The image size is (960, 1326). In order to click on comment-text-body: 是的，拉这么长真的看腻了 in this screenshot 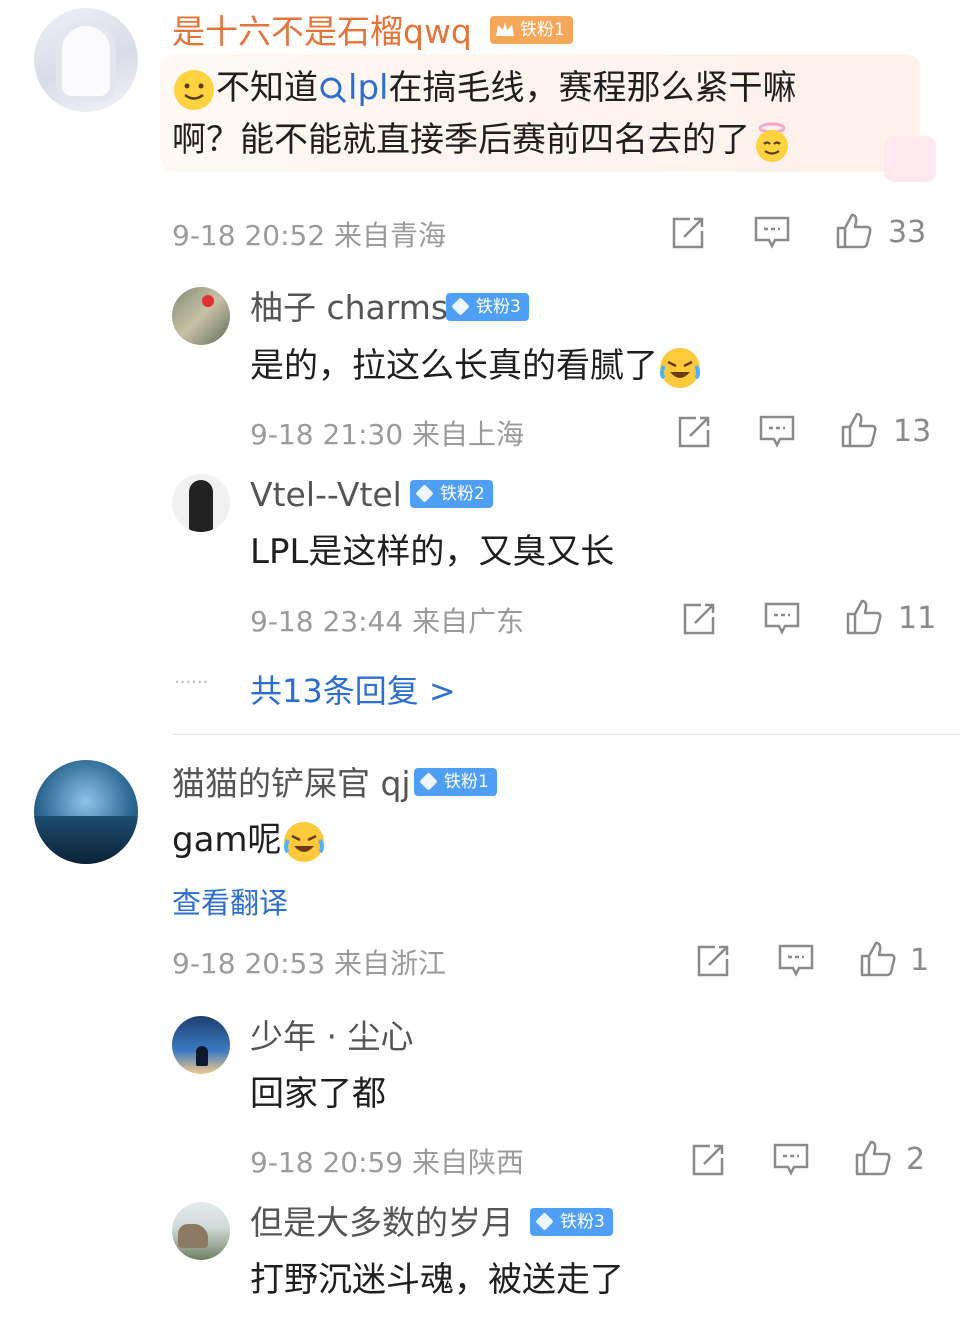, I will do `click(454, 366)`.